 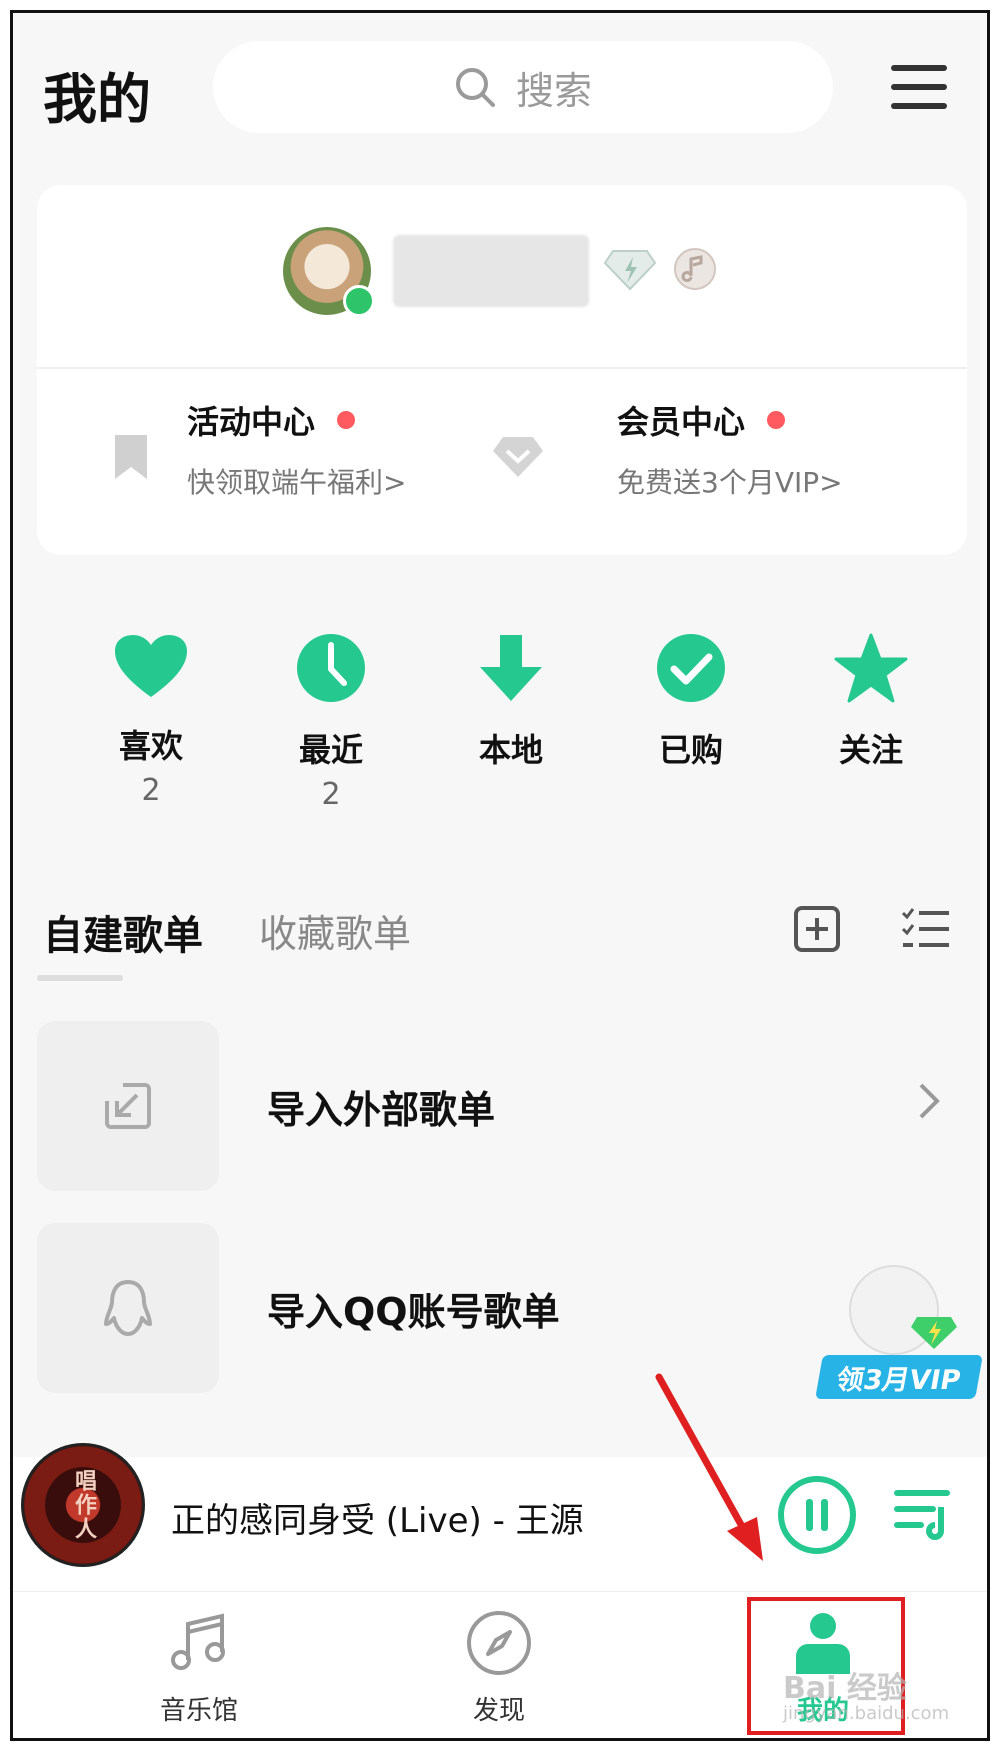 I want to click on quick-purchased: 已购, so click(x=691, y=702).